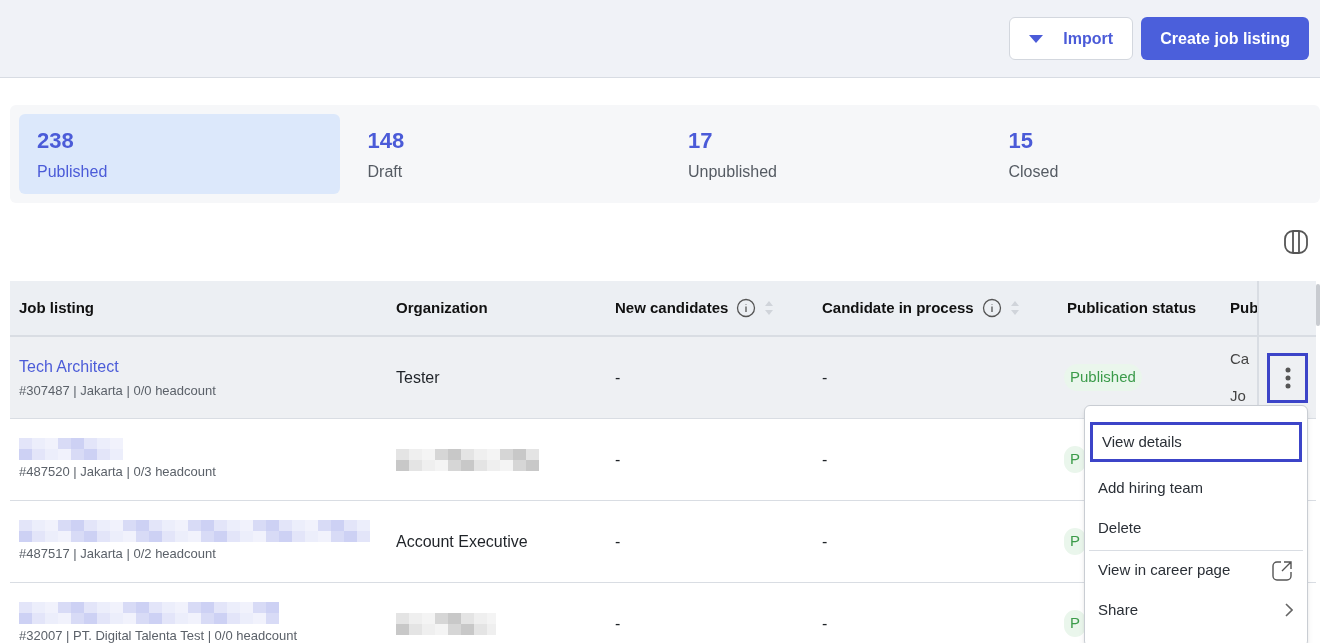 The width and height of the screenshot is (1320, 643). I want to click on job-meta: #307487 | Jakarta | 0/0 headcount, so click(117, 390).